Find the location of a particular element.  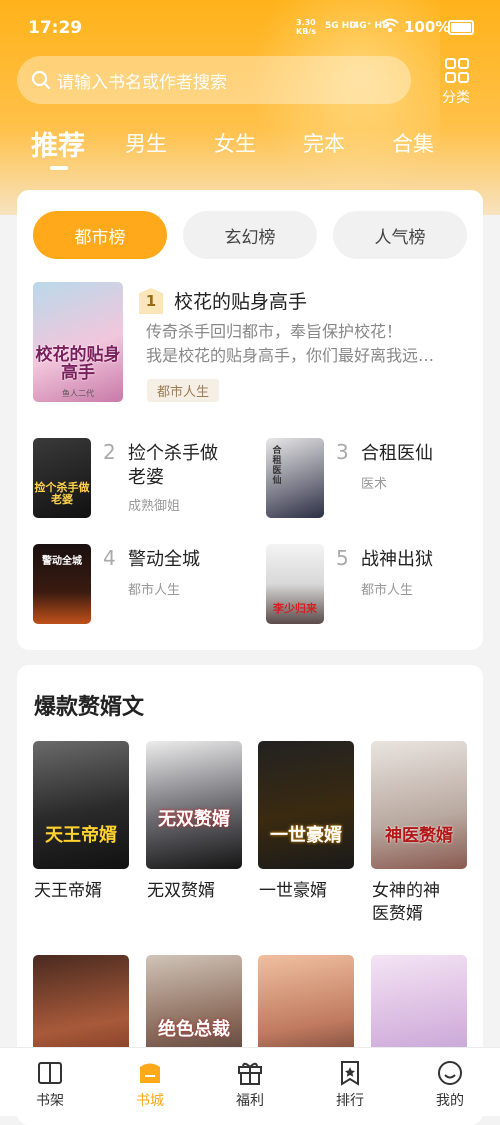

category-button: 分类 is located at coordinates (456, 81).